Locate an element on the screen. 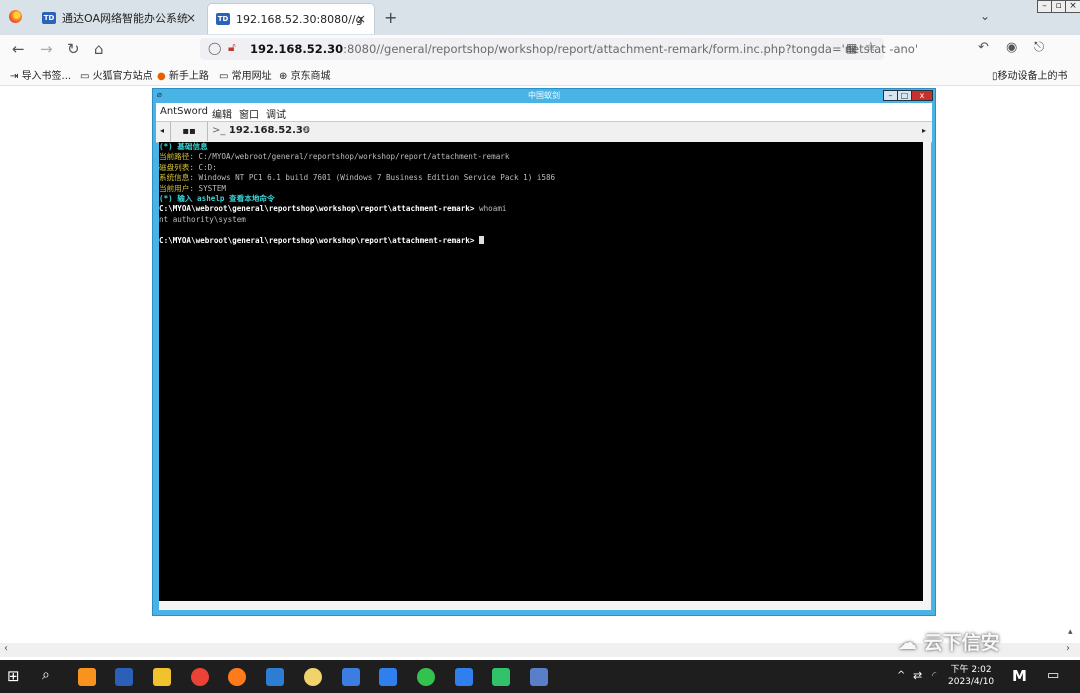  network-icon: ⇄ is located at coordinates (917, 675).